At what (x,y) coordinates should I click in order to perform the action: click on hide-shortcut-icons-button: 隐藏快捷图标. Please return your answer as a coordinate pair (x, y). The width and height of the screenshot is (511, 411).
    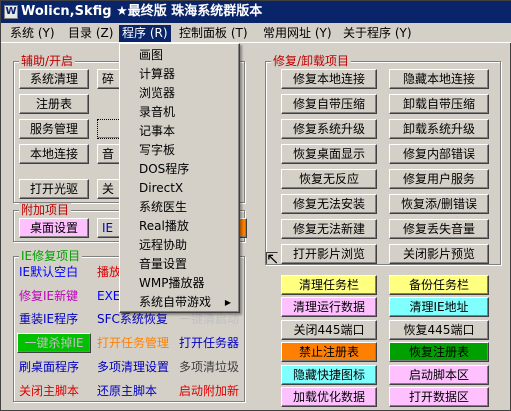
    Looking at the image, I should click on (329, 375).